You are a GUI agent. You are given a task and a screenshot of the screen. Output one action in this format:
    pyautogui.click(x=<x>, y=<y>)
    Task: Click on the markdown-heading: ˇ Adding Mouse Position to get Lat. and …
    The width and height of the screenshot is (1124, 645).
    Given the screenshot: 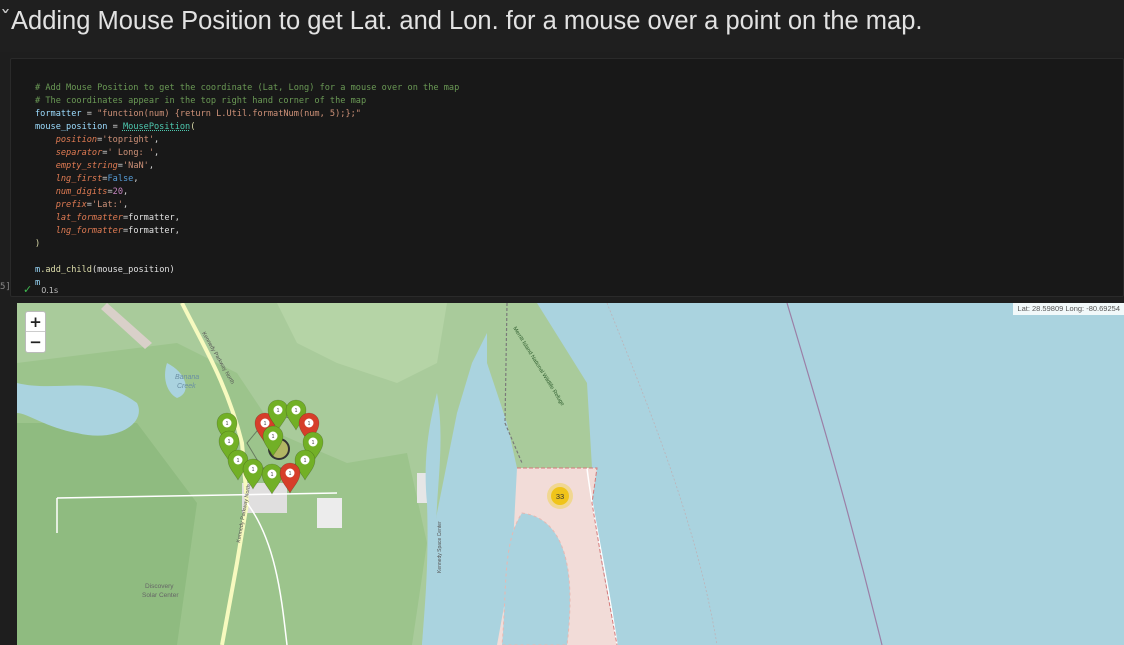 What is the action you would take?
    pyautogui.click(x=562, y=26)
    